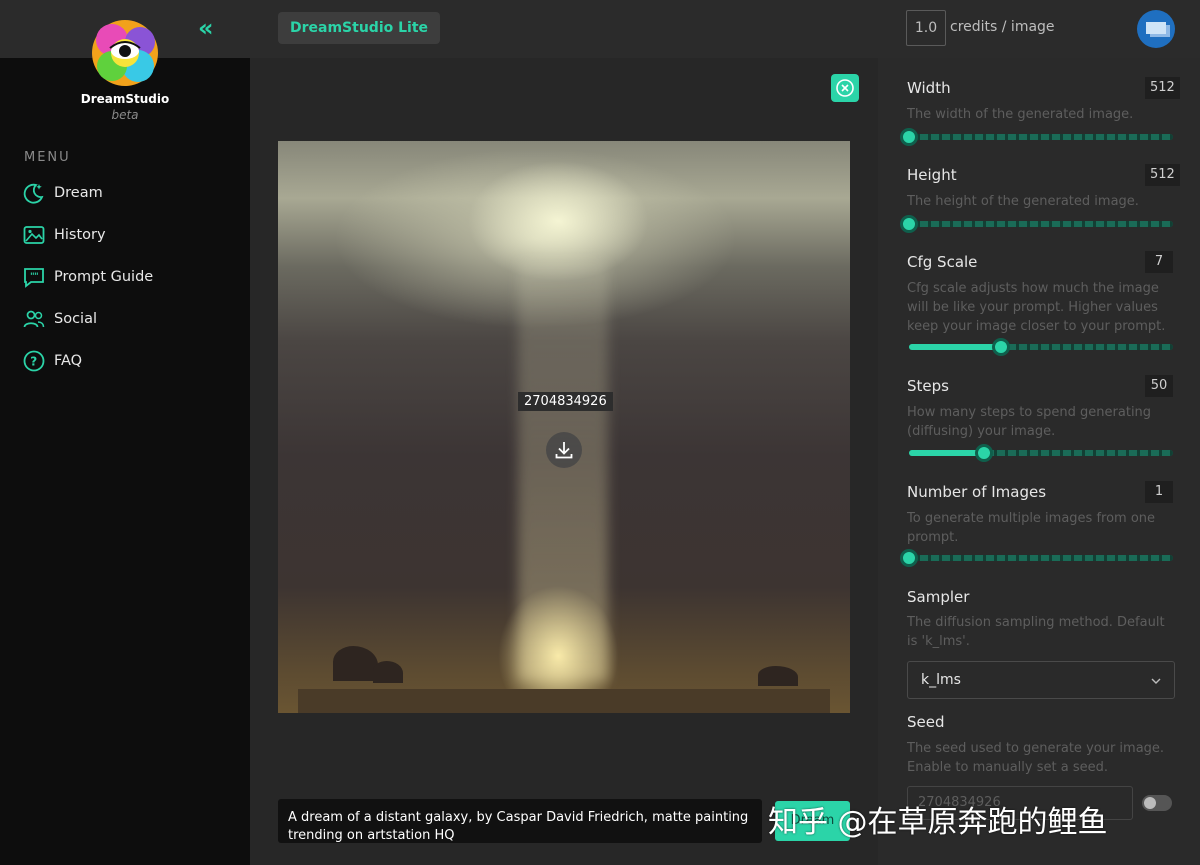  I want to click on sidebar-item-faq: ? FAQ, so click(52, 361).